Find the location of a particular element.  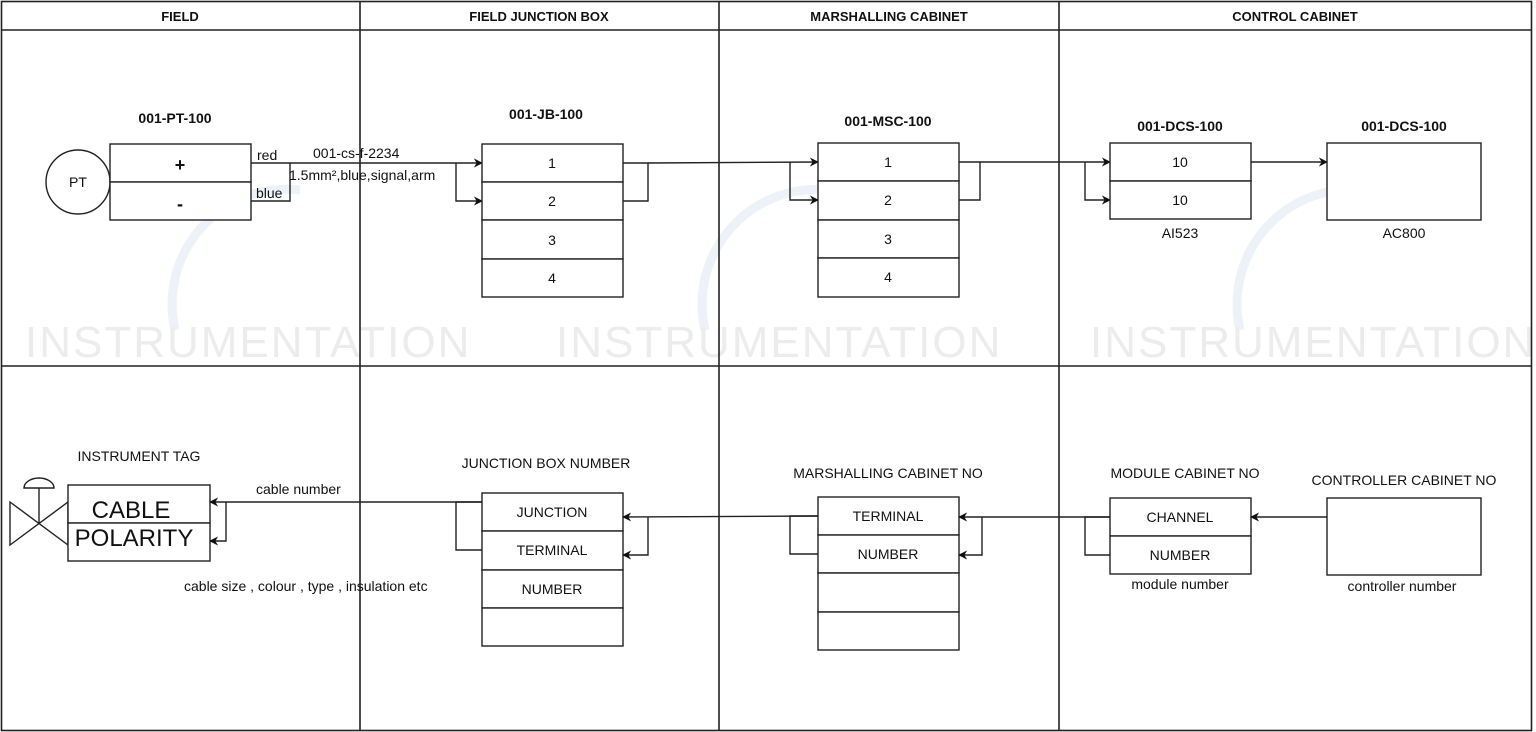

jb-terminal-number: 4 is located at coordinates (552, 278).